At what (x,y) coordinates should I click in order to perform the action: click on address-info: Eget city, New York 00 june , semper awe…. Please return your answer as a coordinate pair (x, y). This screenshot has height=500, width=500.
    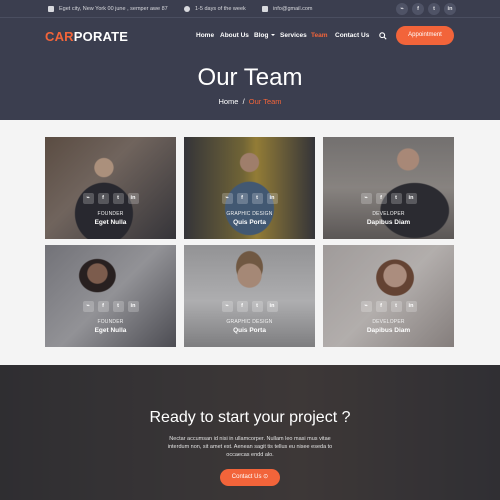
    Looking at the image, I should click on (108, 9).